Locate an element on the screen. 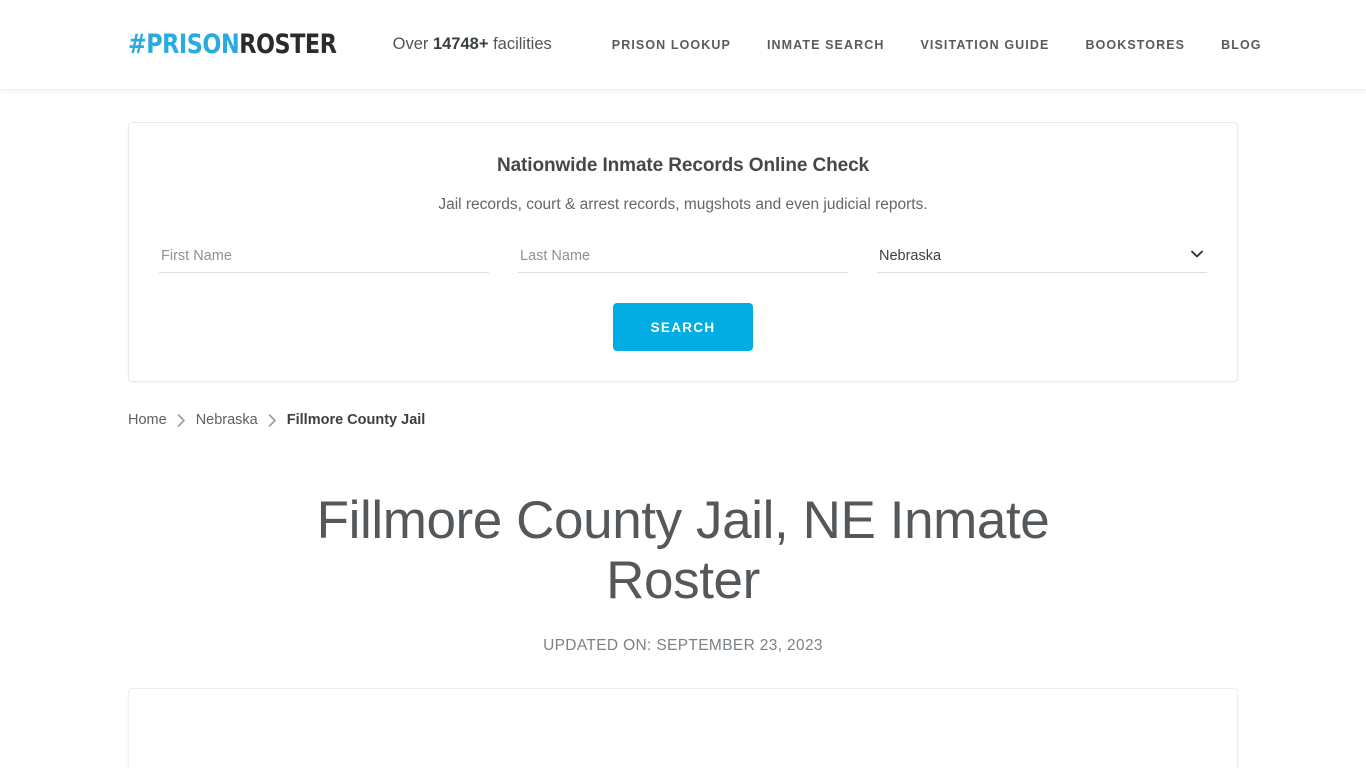 Image resolution: width=1366 pixels, height=768 pixels. breadcrumb-item-home: Home is located at coordinates (147, 420).